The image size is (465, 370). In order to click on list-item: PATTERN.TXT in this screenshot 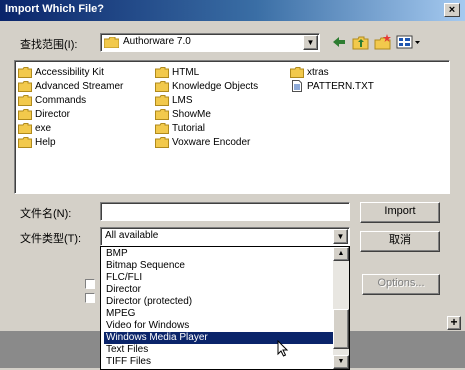, I will do `click(332, 87)`.